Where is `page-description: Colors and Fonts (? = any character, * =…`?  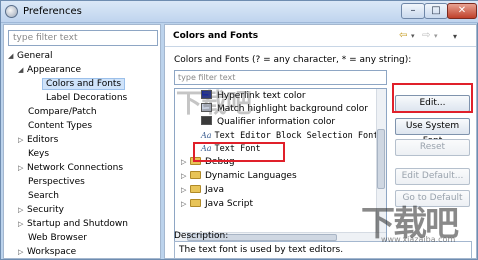
page-description: Colors and Fonts (? = any character, * =… is located at coordinates (293, 60).